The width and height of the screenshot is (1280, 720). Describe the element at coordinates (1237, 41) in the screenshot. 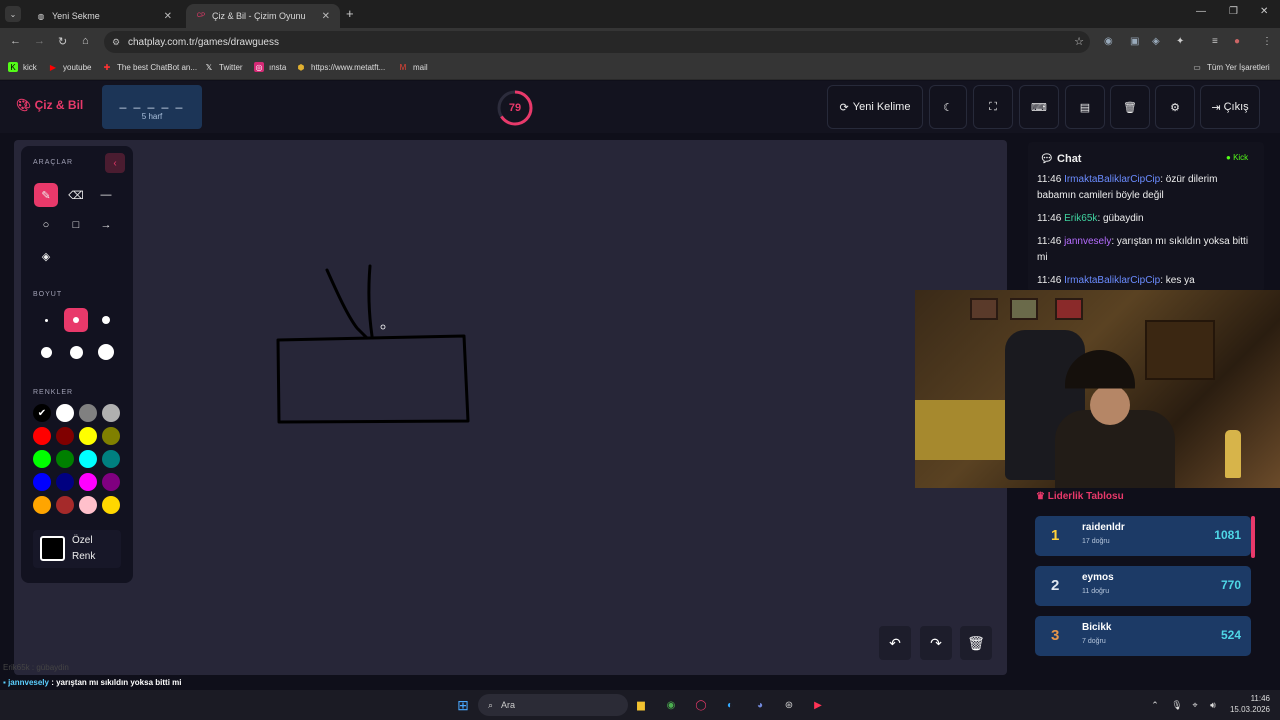

I see `profile-avatar: ●` at that location.